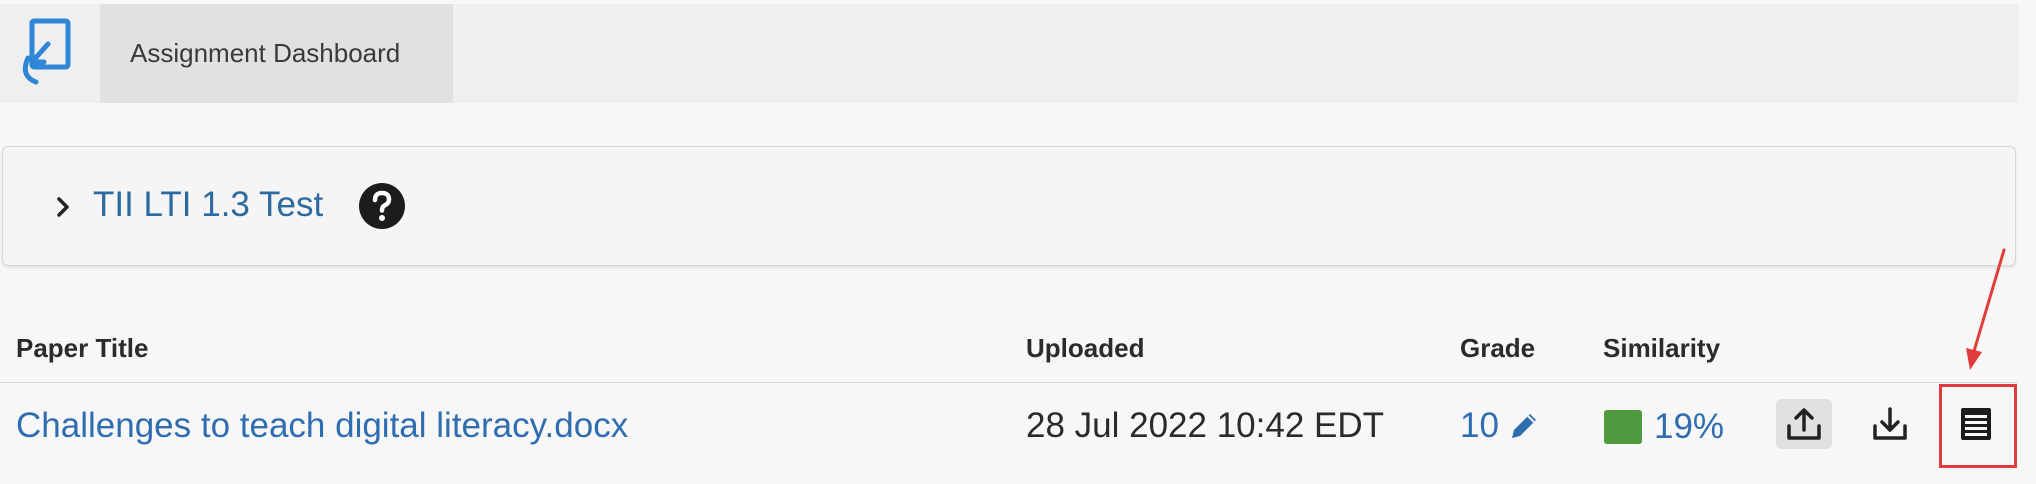 This screenshot has height=484, width=2036. I want to click on download-button, so click(1890, 424).